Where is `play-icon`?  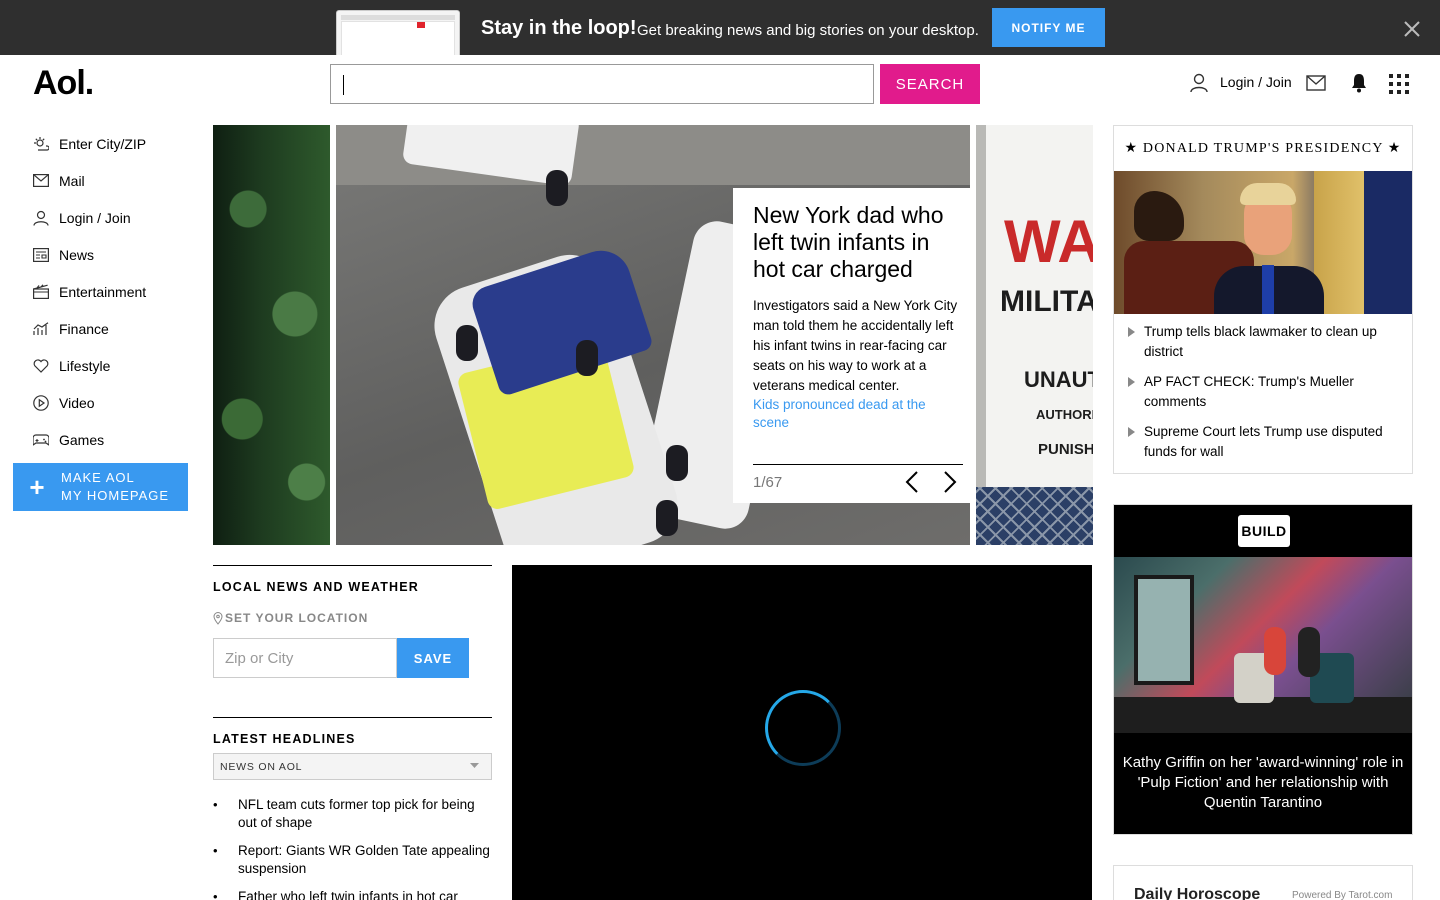 play-icon is located at coordinates (41, 402).